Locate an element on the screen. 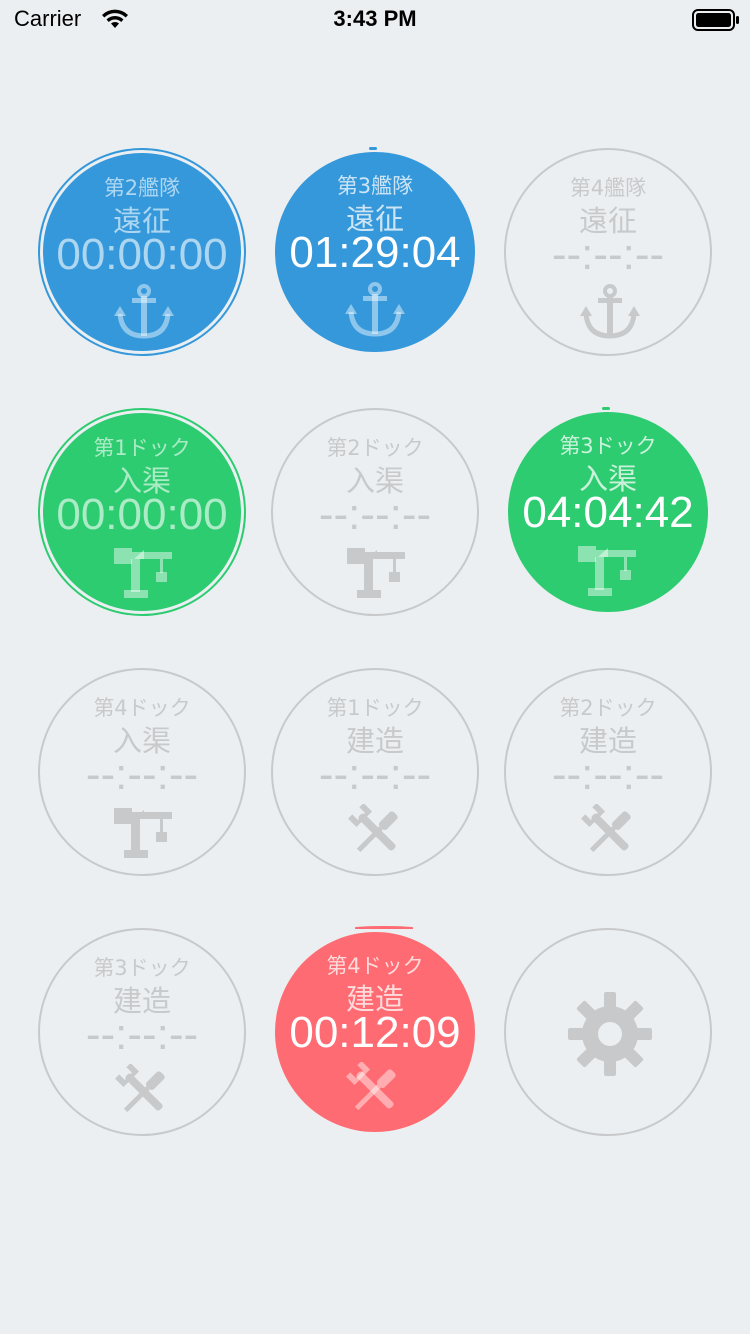  status-time: 3:43 PM is located at coordinates (375, 18).